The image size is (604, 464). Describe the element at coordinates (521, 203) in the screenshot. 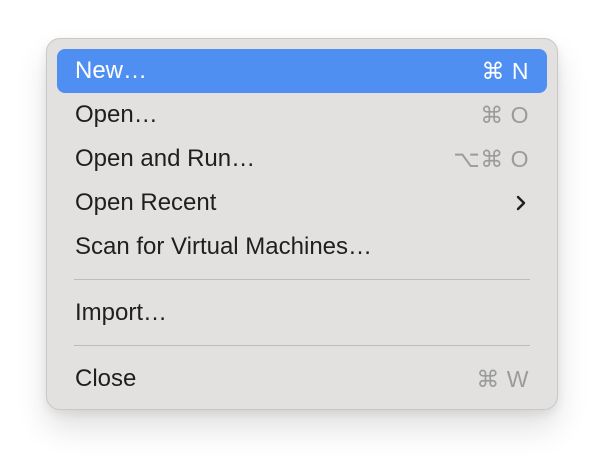

I see `chevron-right-icon` at that location.